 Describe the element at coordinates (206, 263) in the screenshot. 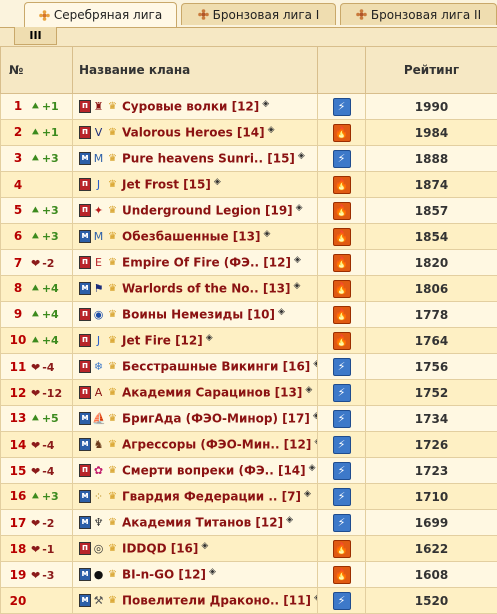

I see `clan-name-link: Empire Of Fire (ФЭ.. [12]` at that location.